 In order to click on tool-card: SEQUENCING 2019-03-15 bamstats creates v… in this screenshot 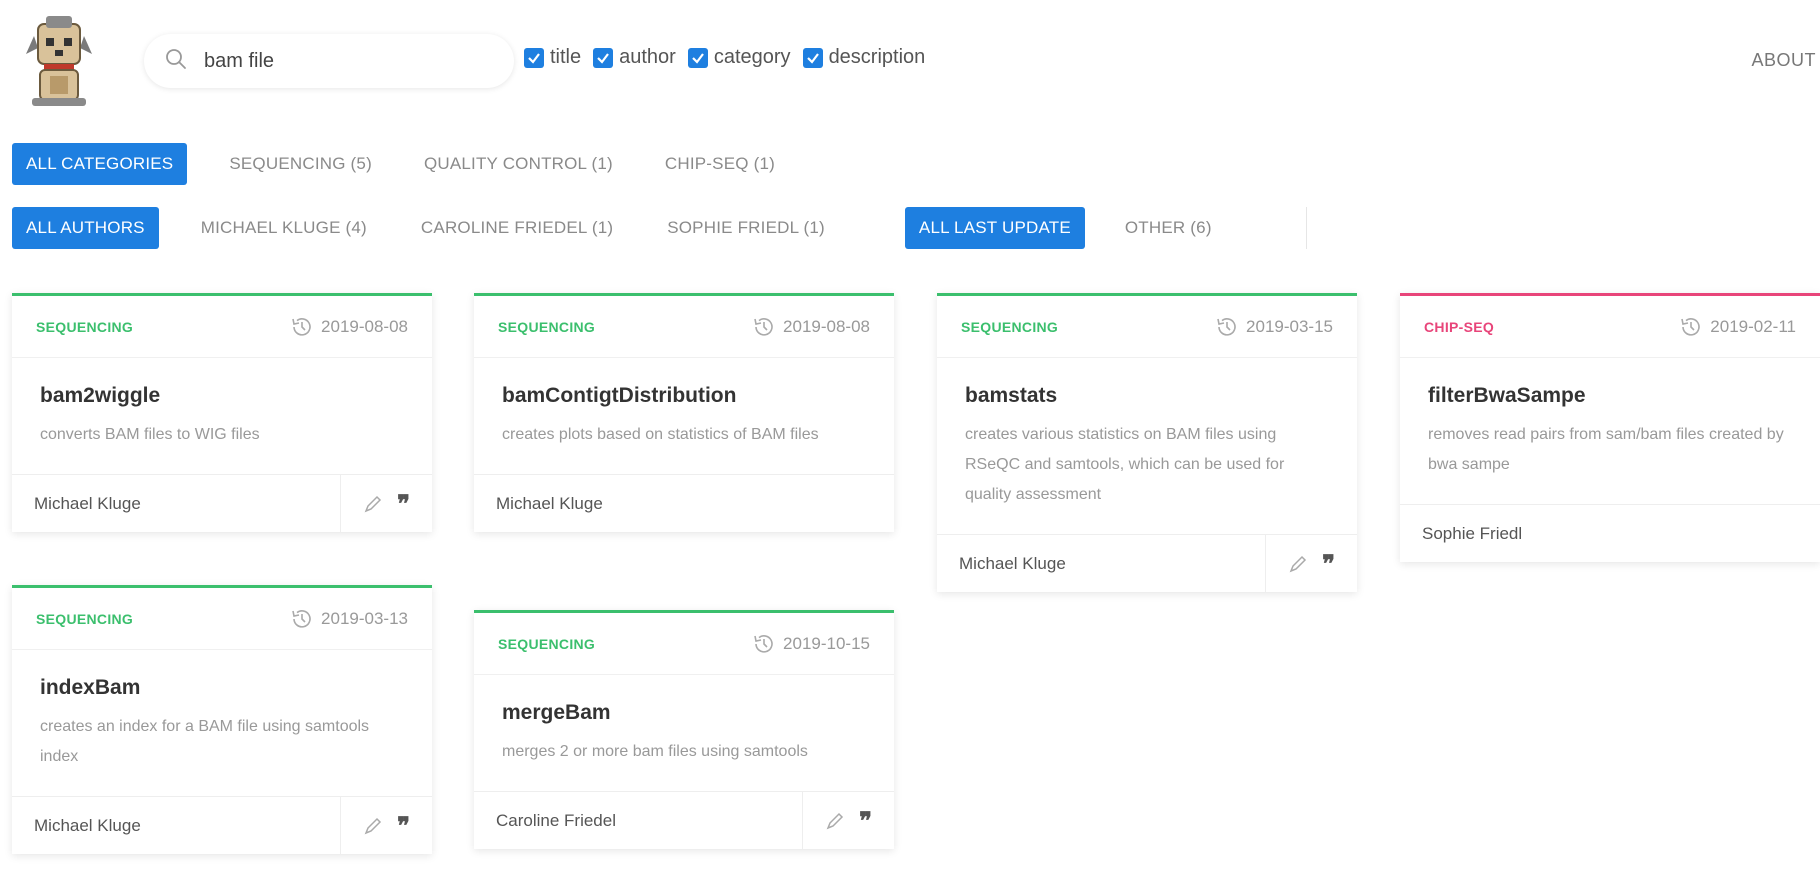, I will do `click(1147, 442)`.